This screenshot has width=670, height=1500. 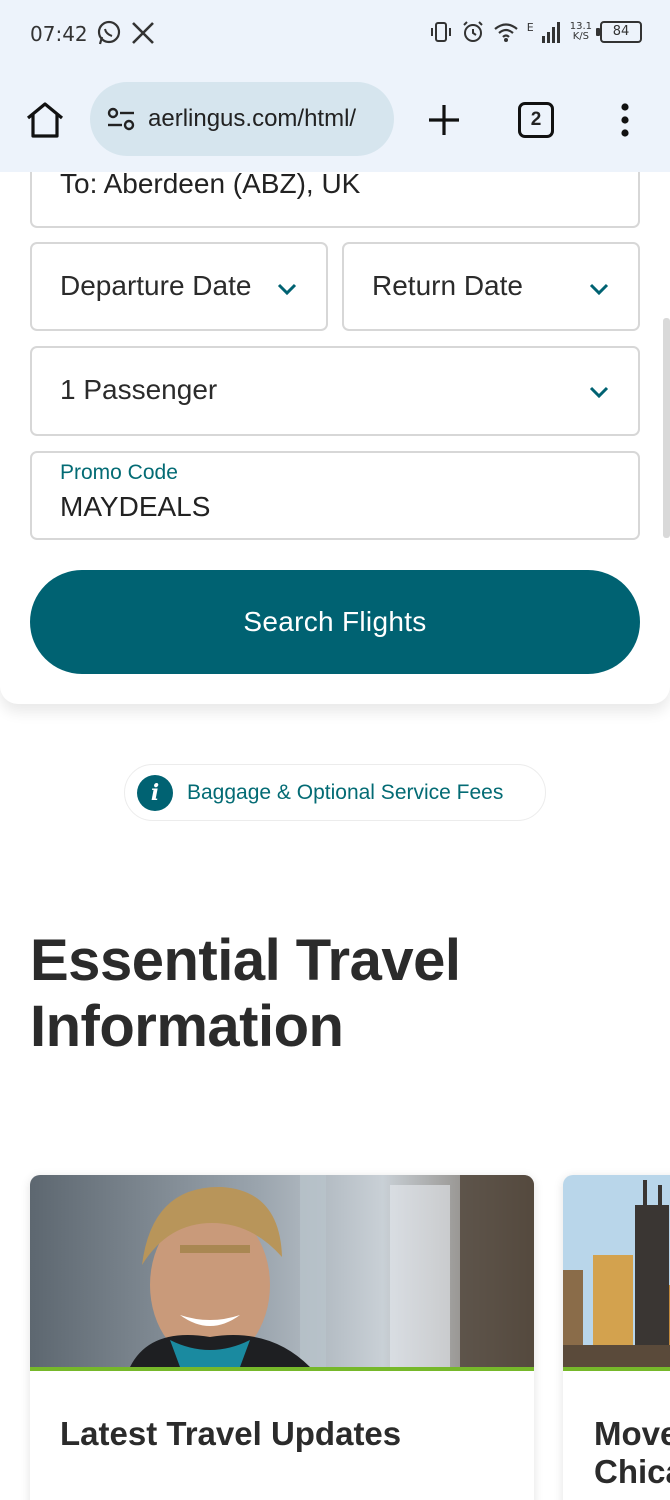 I want to click on vibrate-icon, so click(x=440, y=32).